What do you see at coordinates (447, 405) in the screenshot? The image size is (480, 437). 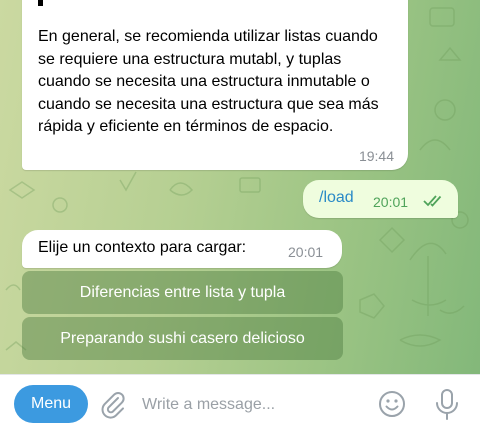 I see `microphone-icon` at bounding box center [447, 405].